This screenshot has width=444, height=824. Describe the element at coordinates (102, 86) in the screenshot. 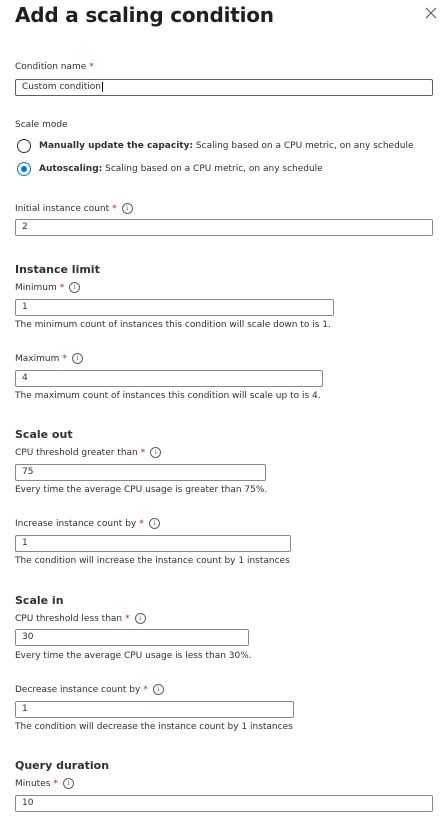

I see `text-caret` at that location.